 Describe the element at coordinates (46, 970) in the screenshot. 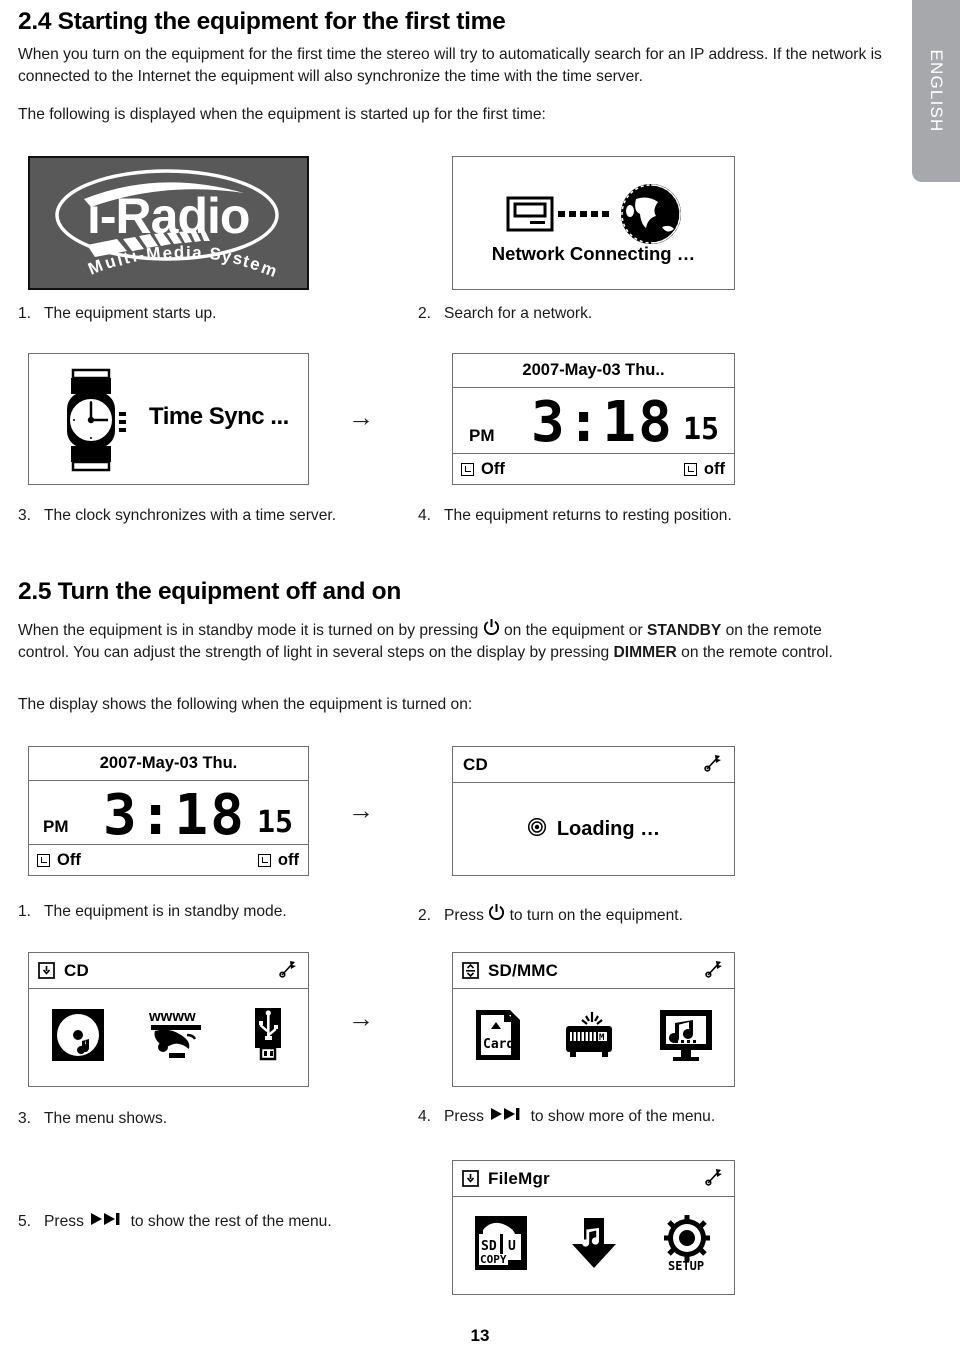

I see `down-arrow-box-icon` at that location.